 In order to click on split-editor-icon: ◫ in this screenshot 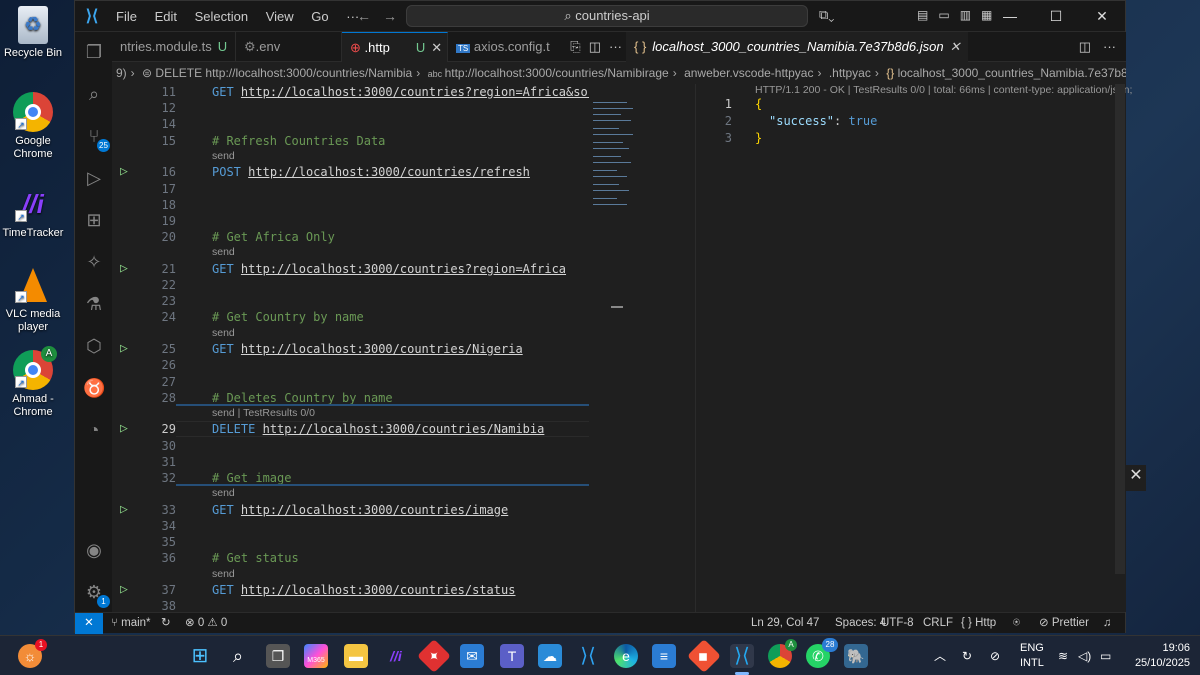, I will do `click(1085, 46)`.